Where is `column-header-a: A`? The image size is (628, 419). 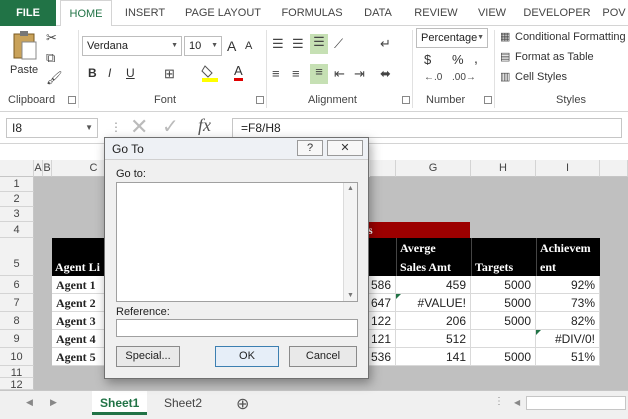 column-header-a: A is located at coordinates (38, 168).